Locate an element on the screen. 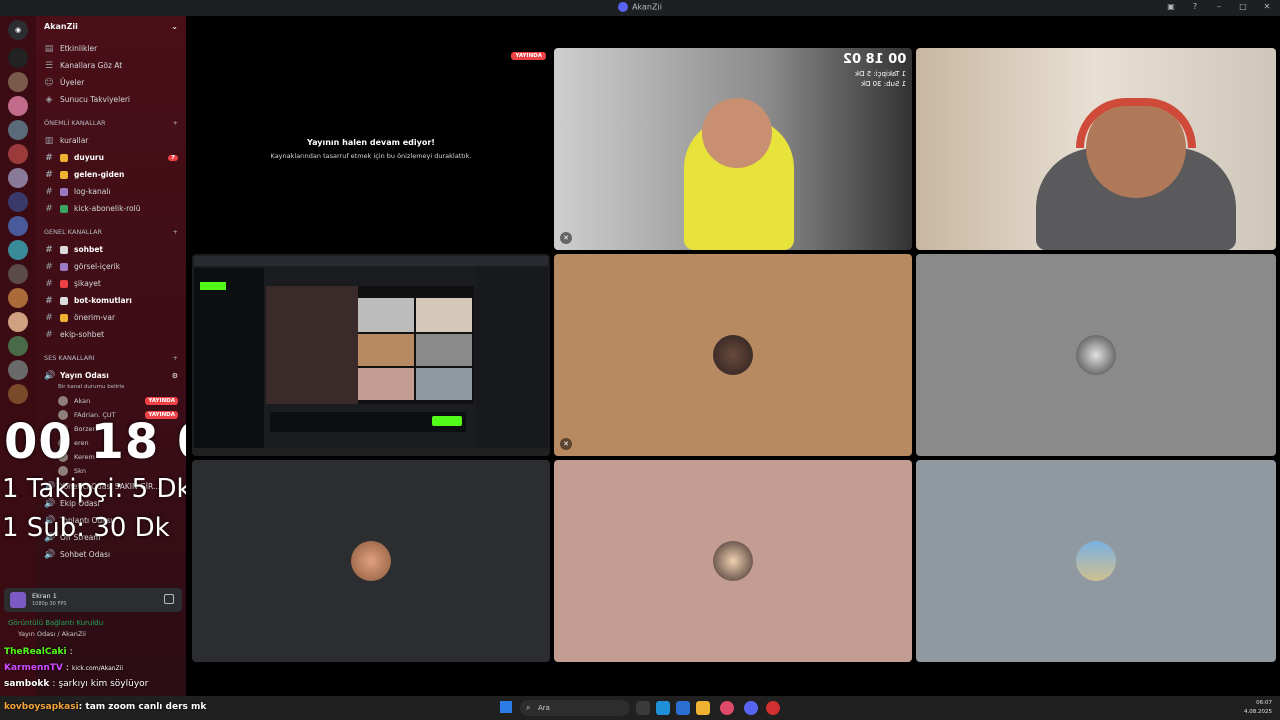 The height and width of the screenshot is (720, 1280). server-header: AkanZii ⌄ is located at coordinates (111, 28).